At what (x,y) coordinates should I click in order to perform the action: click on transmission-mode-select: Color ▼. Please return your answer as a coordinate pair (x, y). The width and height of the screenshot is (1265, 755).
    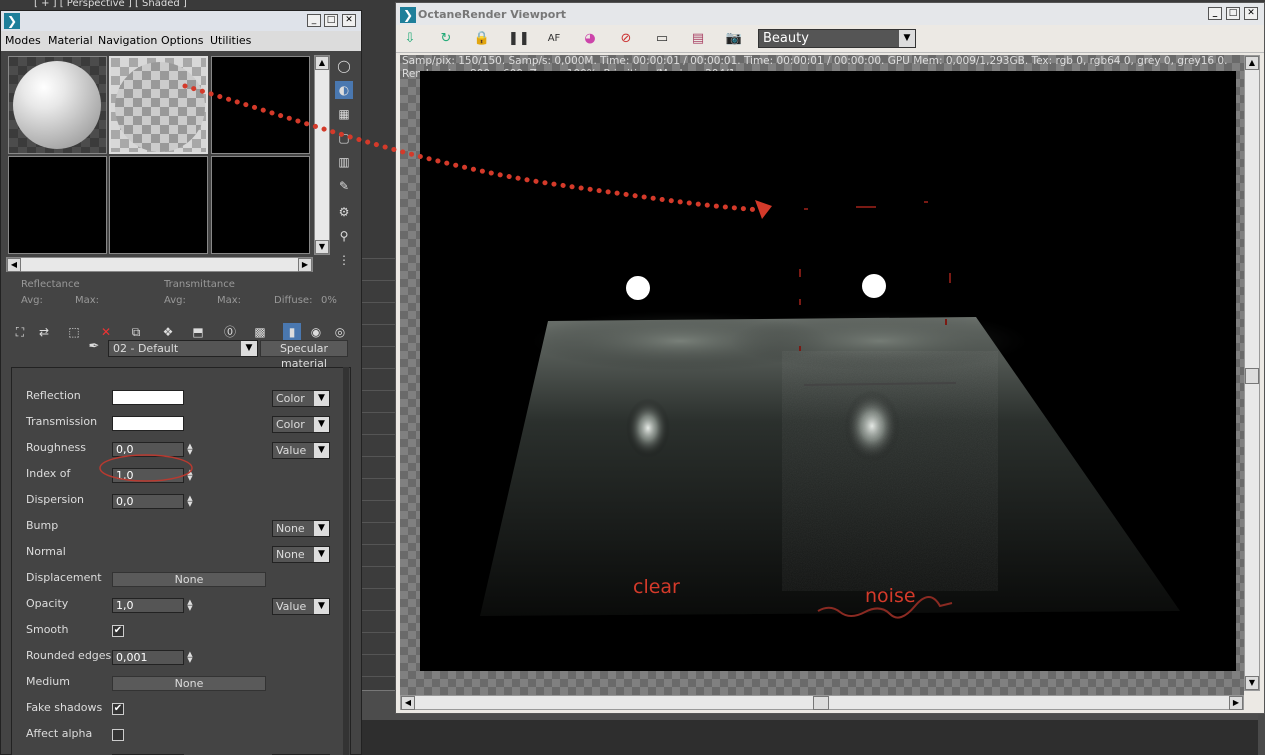
    Looking at the image, I should click on (301, 424).